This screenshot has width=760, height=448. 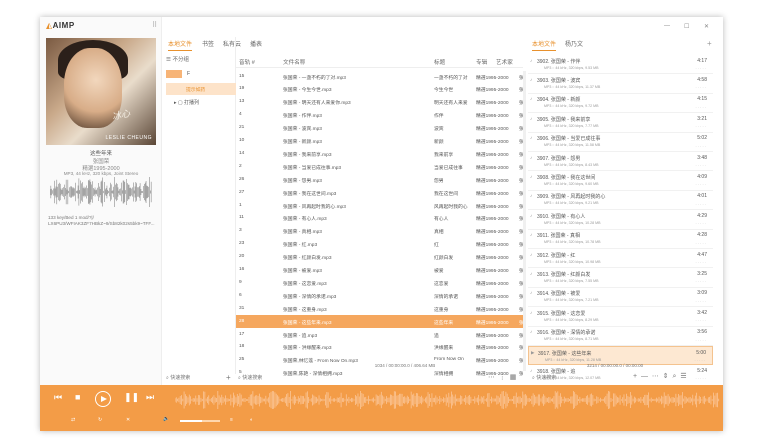 What do you see at coordinates (379, 89) in the screenshot?
I see `table-row: 19张国荣 - 今生今世.mp3今生今世精選1995-2000张国荣` at bounding box center [379, 89].